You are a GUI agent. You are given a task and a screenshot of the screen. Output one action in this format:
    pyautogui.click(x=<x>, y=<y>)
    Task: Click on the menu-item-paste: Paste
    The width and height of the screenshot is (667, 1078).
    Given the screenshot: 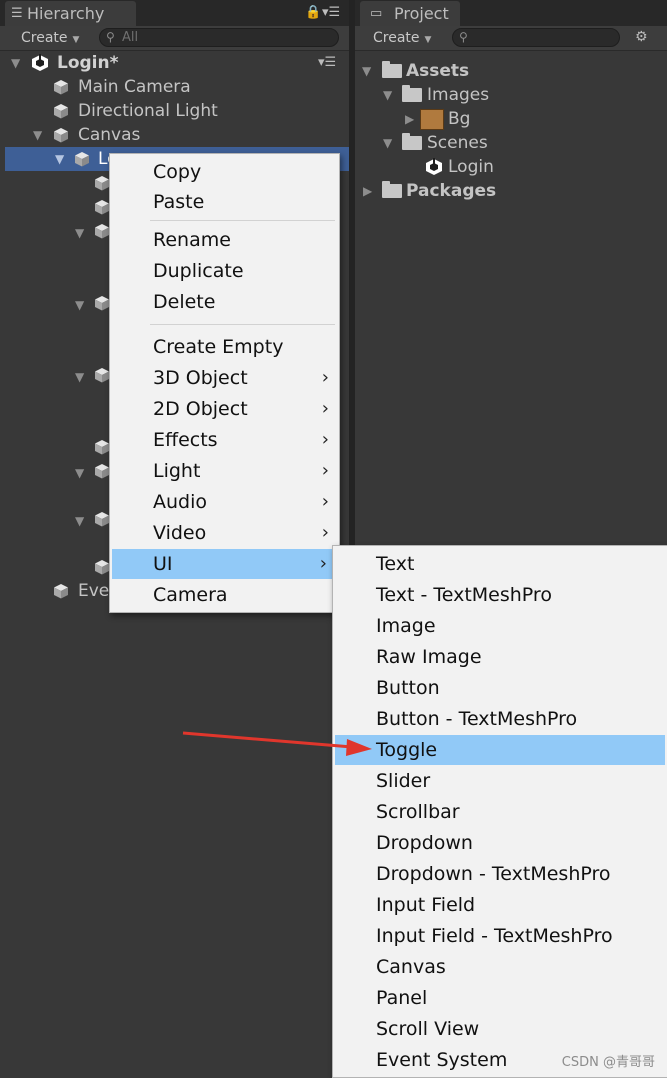 What is the action you would take?
    pyautogui.click(x=224, y=202)
    